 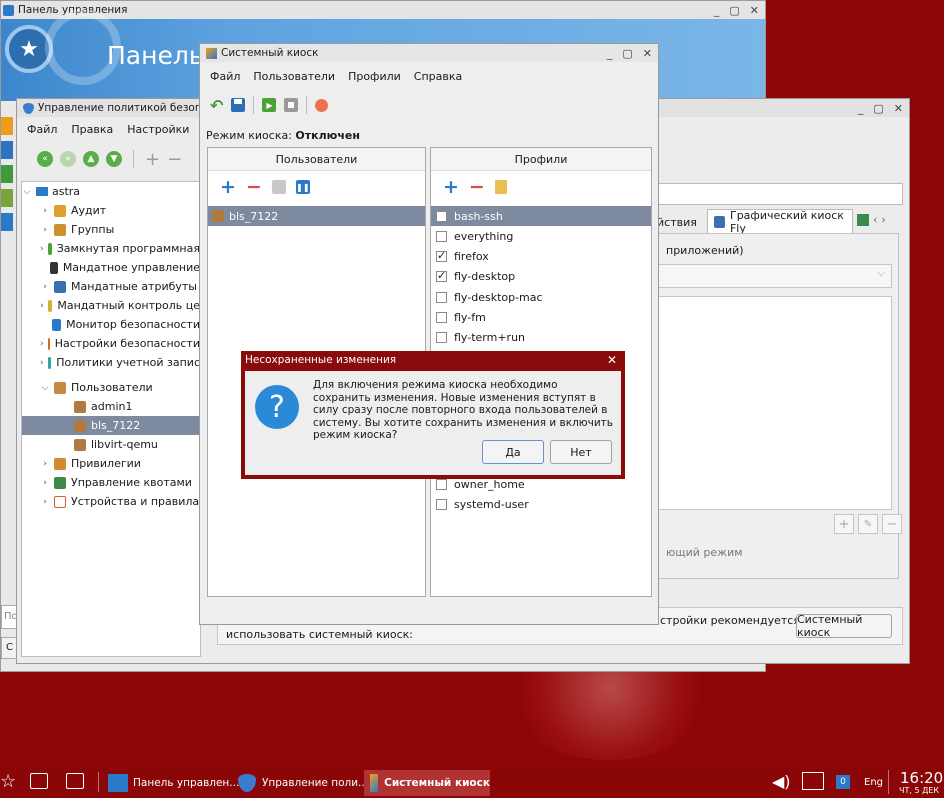 What do you see at coordinates (843, 782) in the screenshot?
I see `workspace-indicator: 0` at bounding box center [843, 782].